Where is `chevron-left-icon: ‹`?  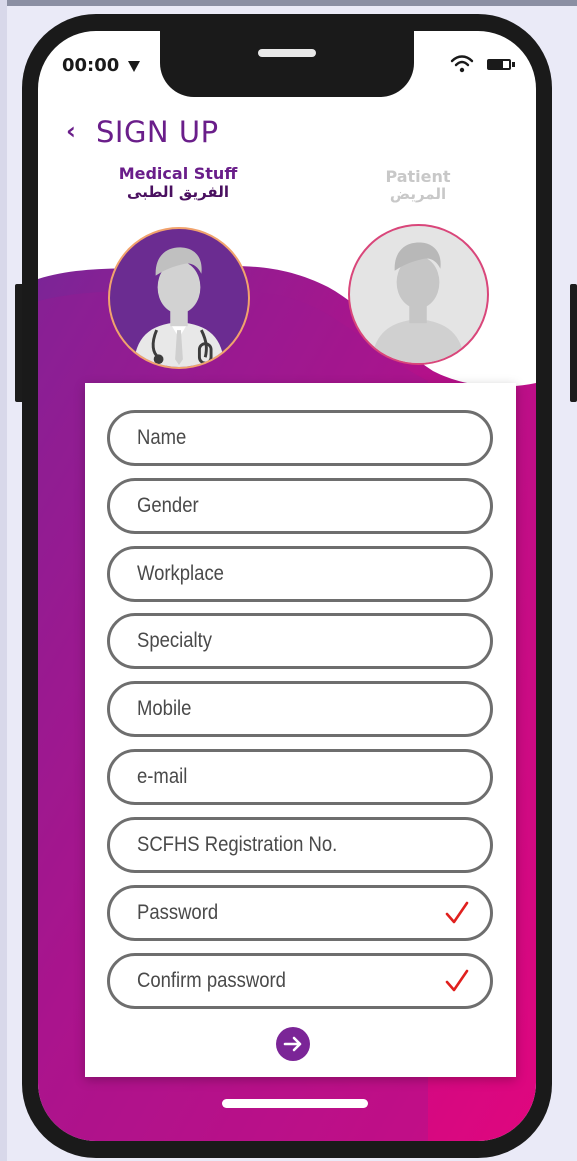 chevron-left-icon: ‹ is located at coordinates (71, 131).